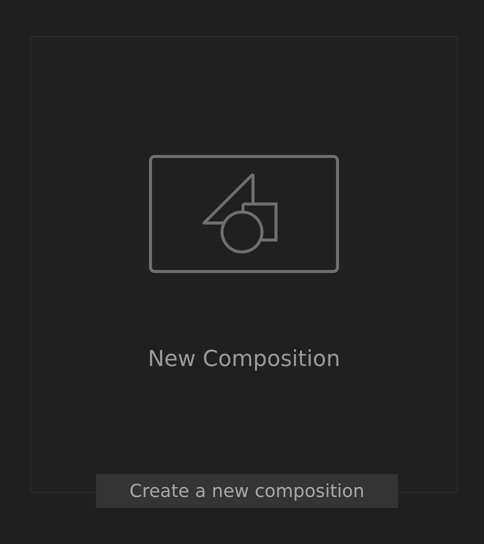 Image resolution: width=484 pixels, height=544 pixels. What do you see at coordinates (244, 214) in the screenshot?
I see `composition-icon` at bounding box center [244, 214].